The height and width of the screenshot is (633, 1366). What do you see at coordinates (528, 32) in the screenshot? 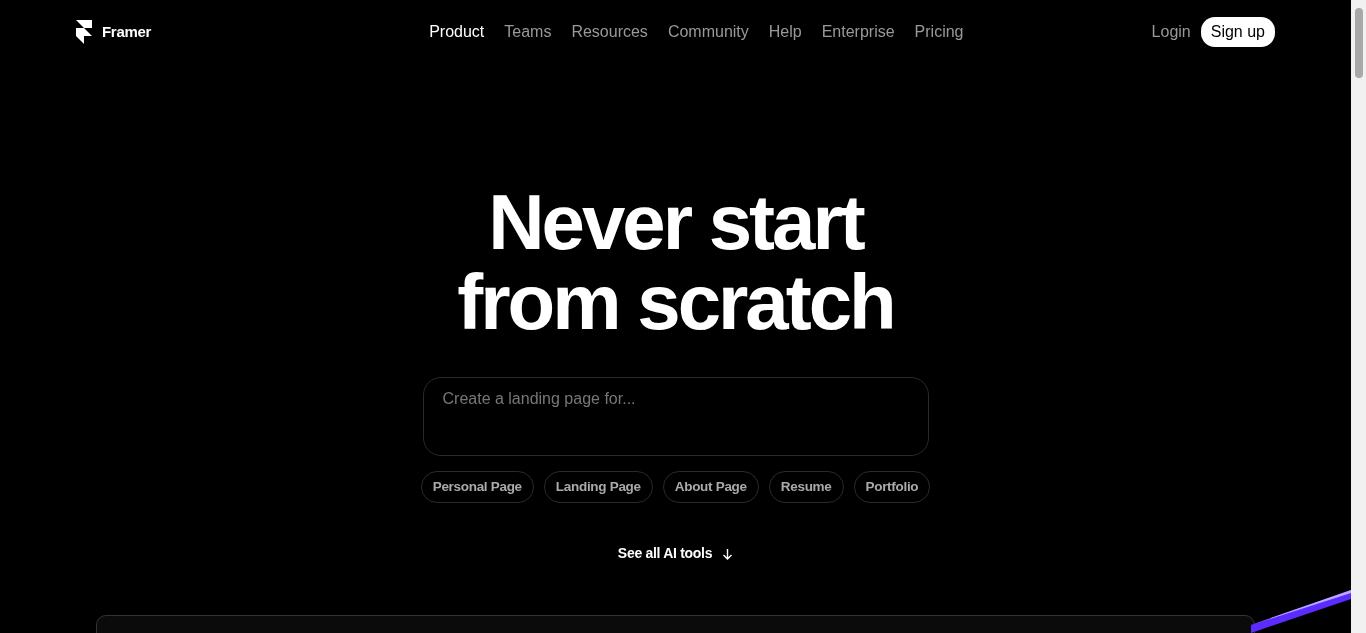
I see `nav-link: Teams` at bounding box center [528, 32].